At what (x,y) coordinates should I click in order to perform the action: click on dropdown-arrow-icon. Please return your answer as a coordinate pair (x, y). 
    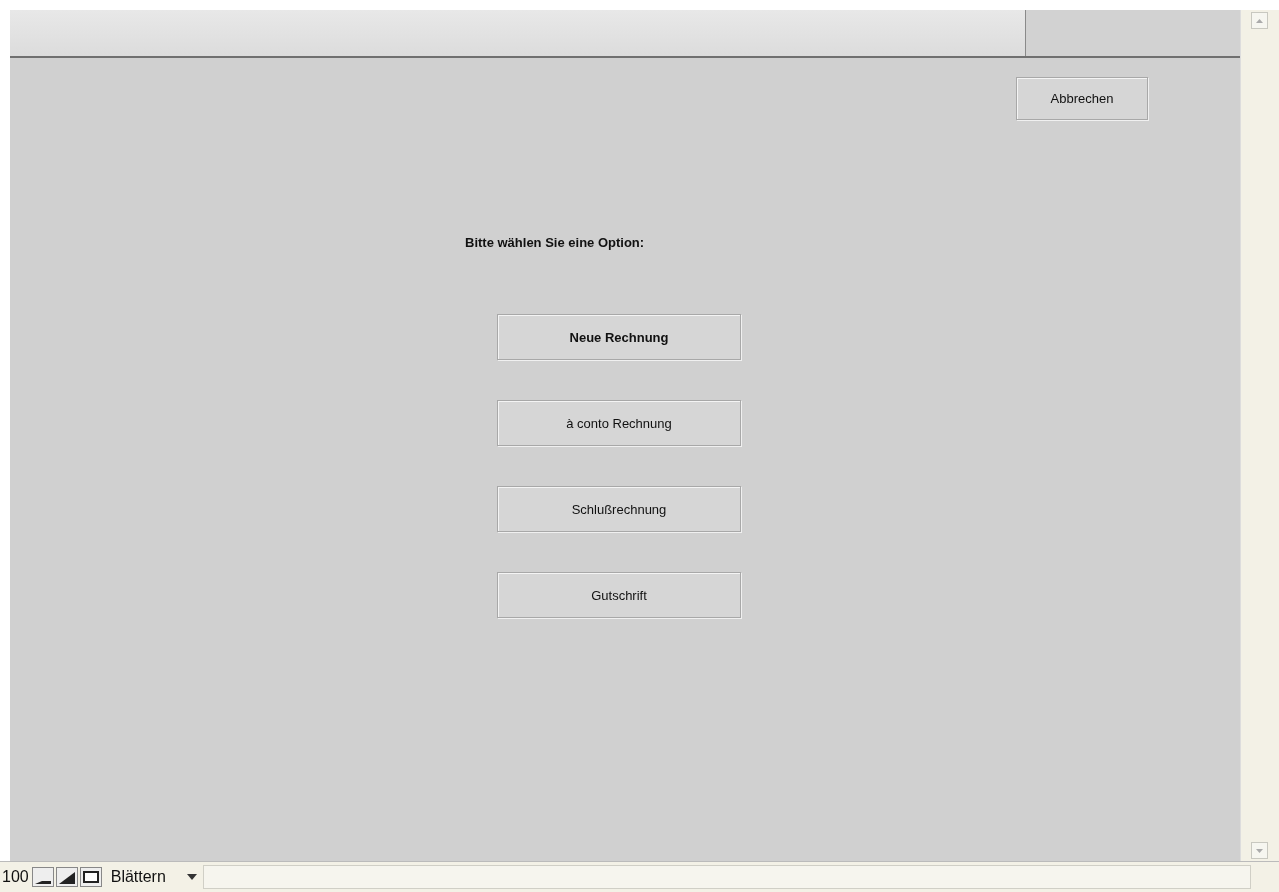
    Looking at the image, I should click on (191, 877).